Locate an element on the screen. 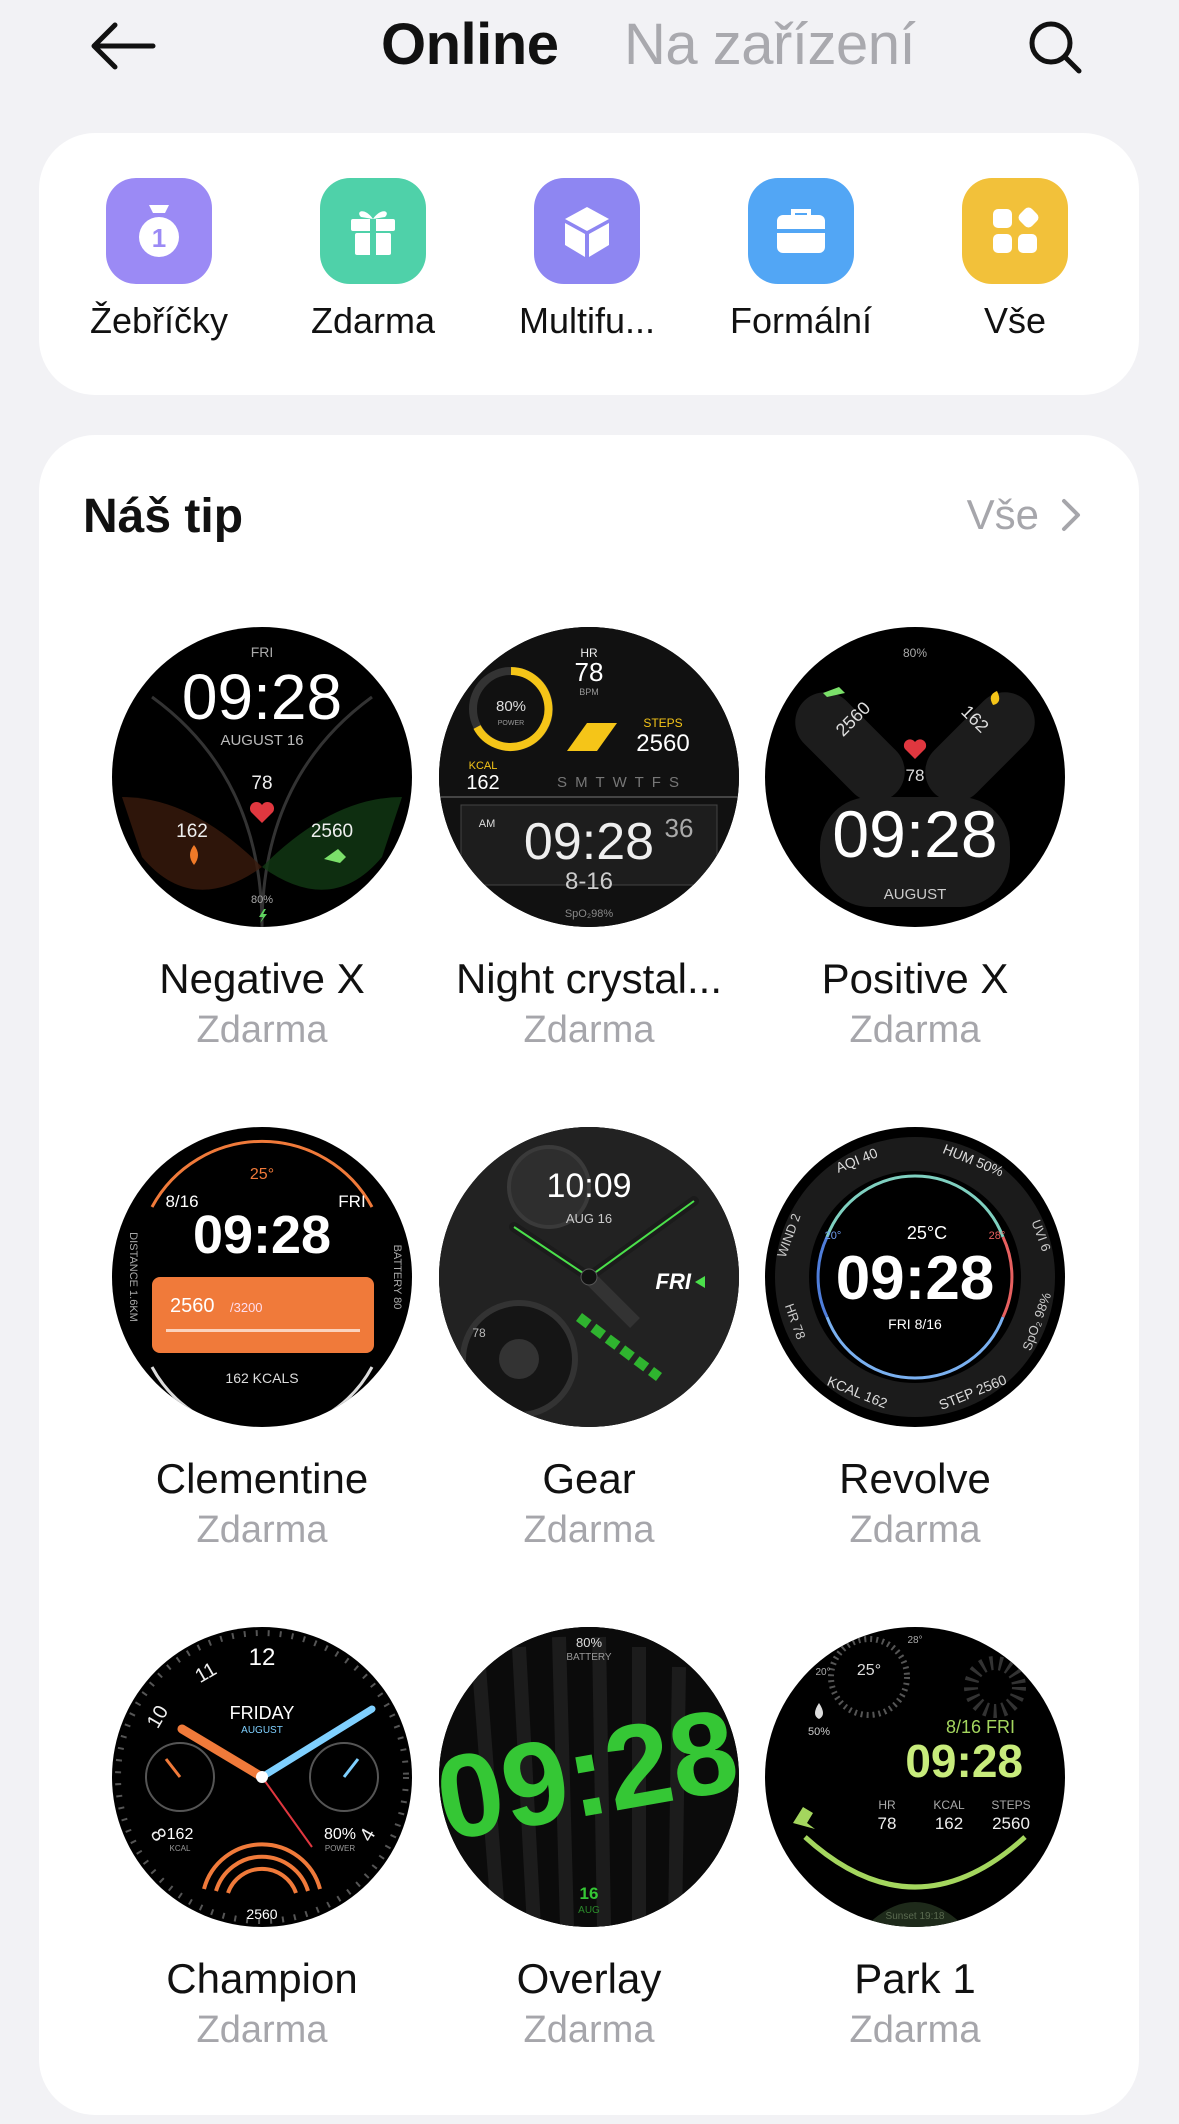  category-all: Vše is located at coordinates (1015, 260).